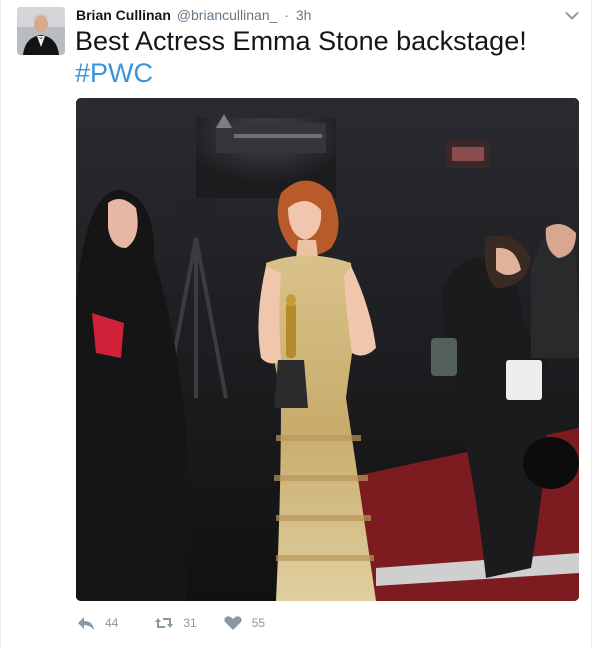 This screenshot has height=647, width=592. What do you see at coordinates (114, 73) in the screenshot?
I see `hashtag-link: #PWC` at bounding box center [114, 73].